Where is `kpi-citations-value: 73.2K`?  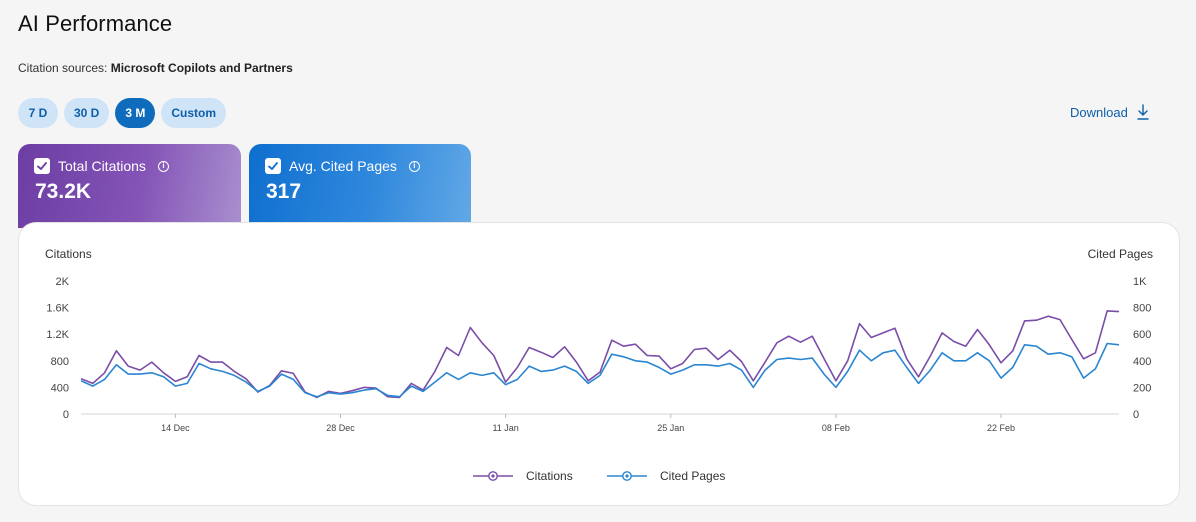
kpi-citations-value: 73.2K is located at coordinates (63, 191).